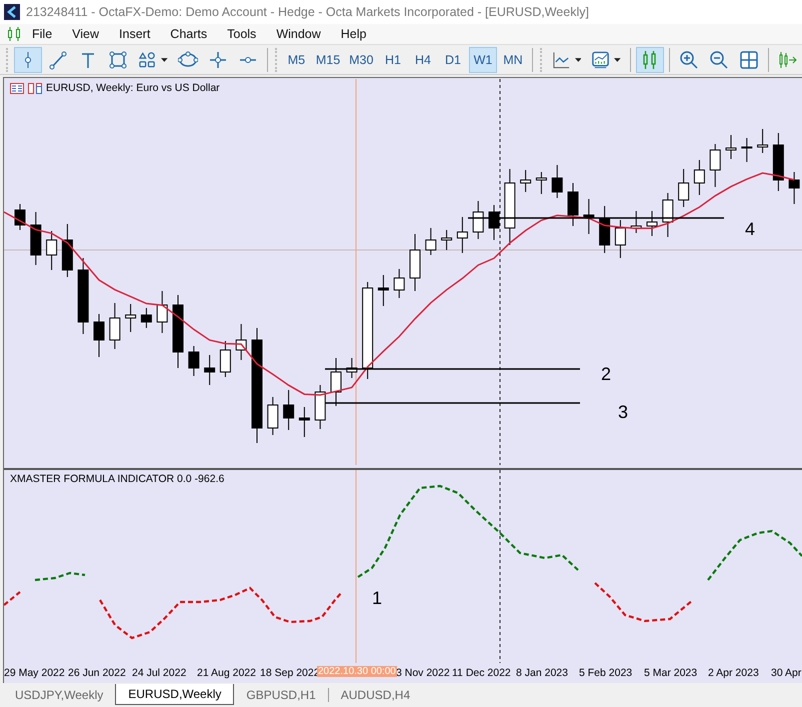  I want to click on menu-item: Insert, so click(134, 34).